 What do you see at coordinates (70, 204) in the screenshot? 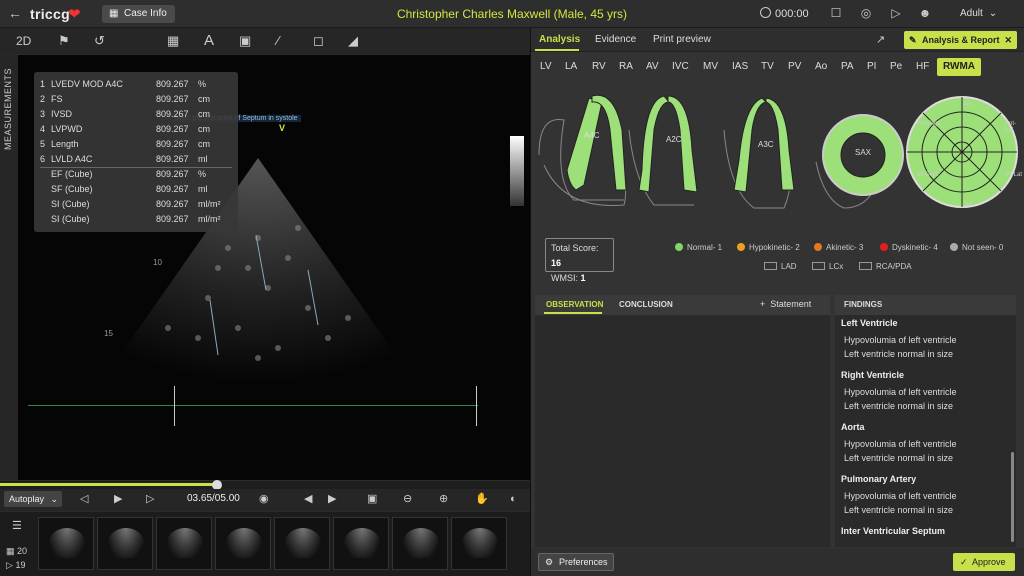
I see `derived-label: SI (Cube)` at bounding box center [70, 204].